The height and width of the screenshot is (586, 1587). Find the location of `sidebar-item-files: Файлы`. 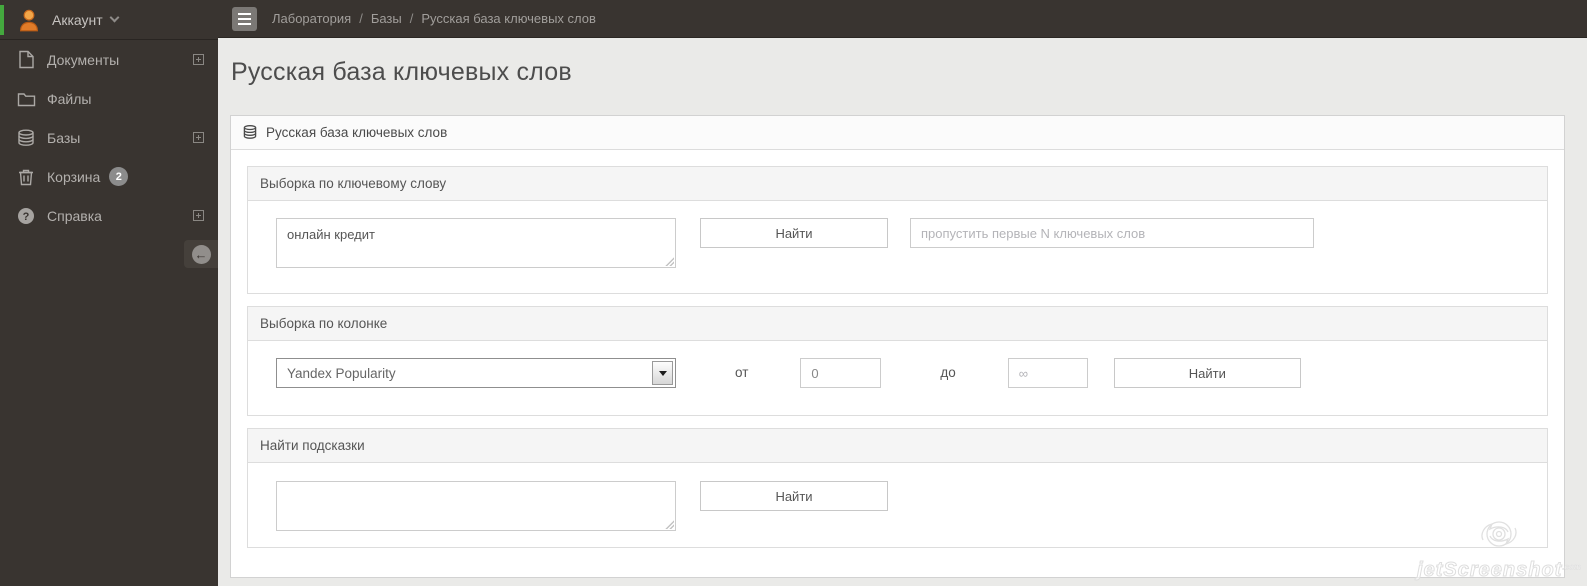

sidebar-item-files: Файлы is located at coordinates (109, 98).